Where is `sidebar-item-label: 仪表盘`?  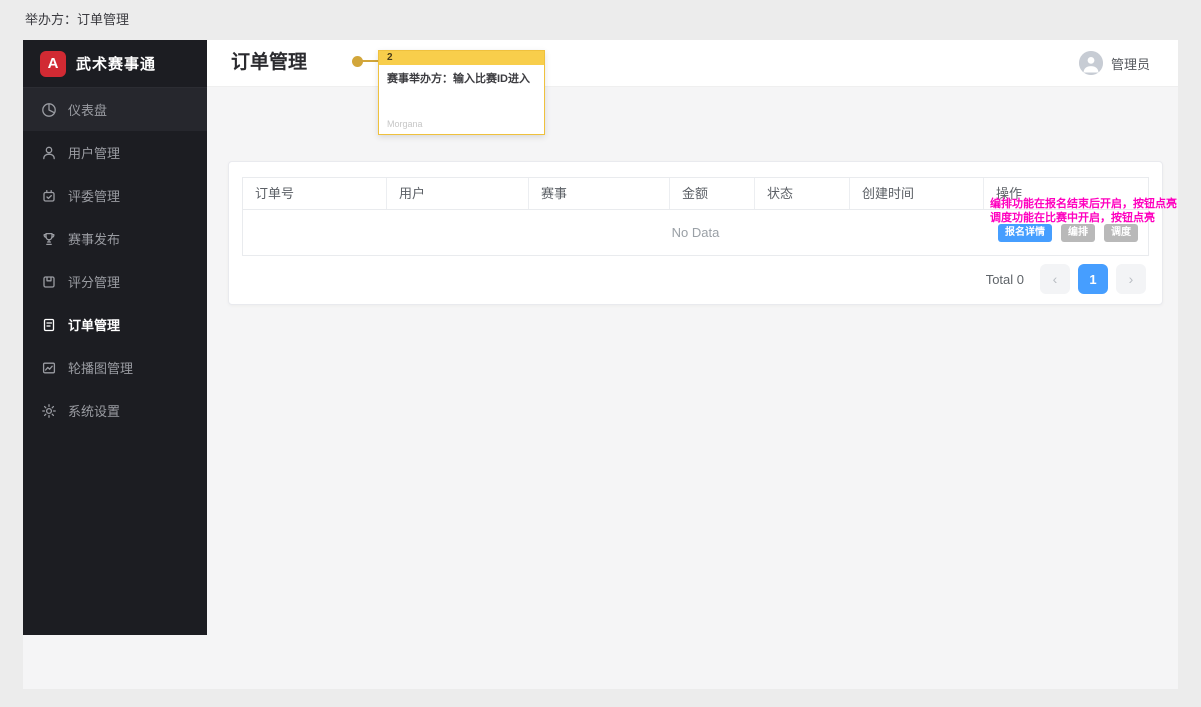 sidebar-item-label: 仪表盘 is located at coordinates (88, 110).